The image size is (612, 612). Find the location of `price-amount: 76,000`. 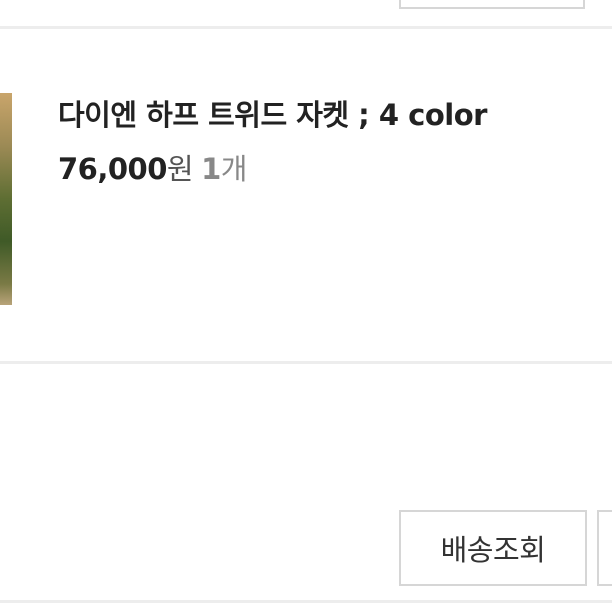

price-amount: 76,000 is located at coordinates (112, 169).